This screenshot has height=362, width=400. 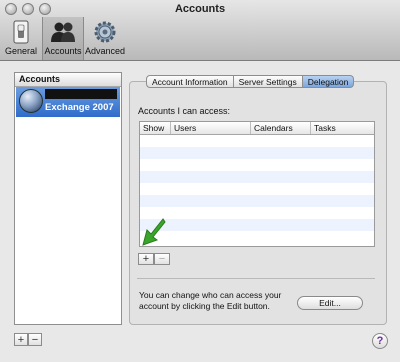 What do you see at coordinates (211, 128) in the screenshot?
I see `column-header-users: Users` at bounding box center [211, 128].